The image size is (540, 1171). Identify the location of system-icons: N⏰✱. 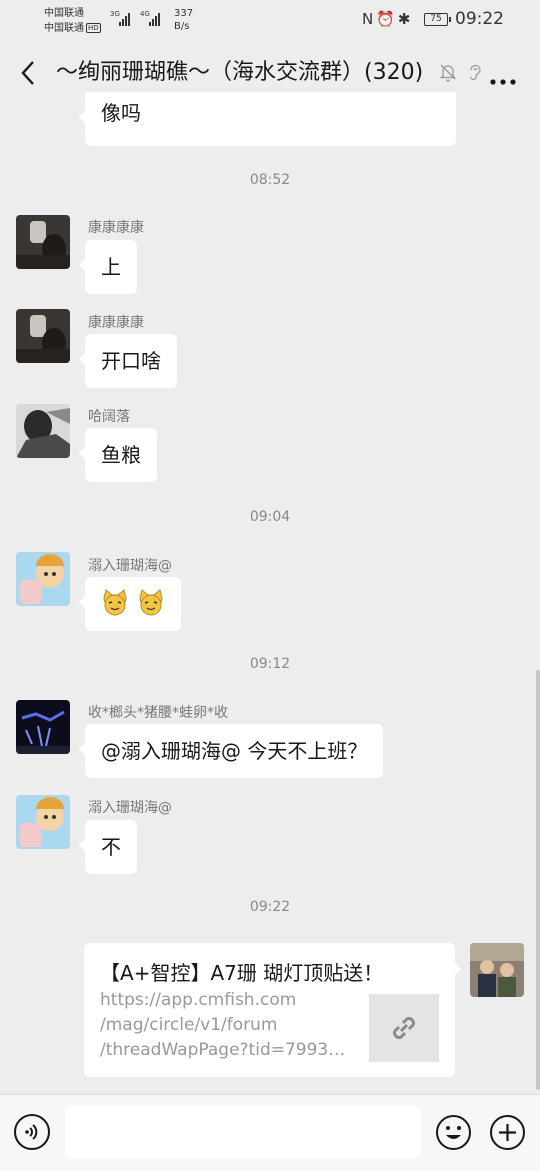
(388, 19).